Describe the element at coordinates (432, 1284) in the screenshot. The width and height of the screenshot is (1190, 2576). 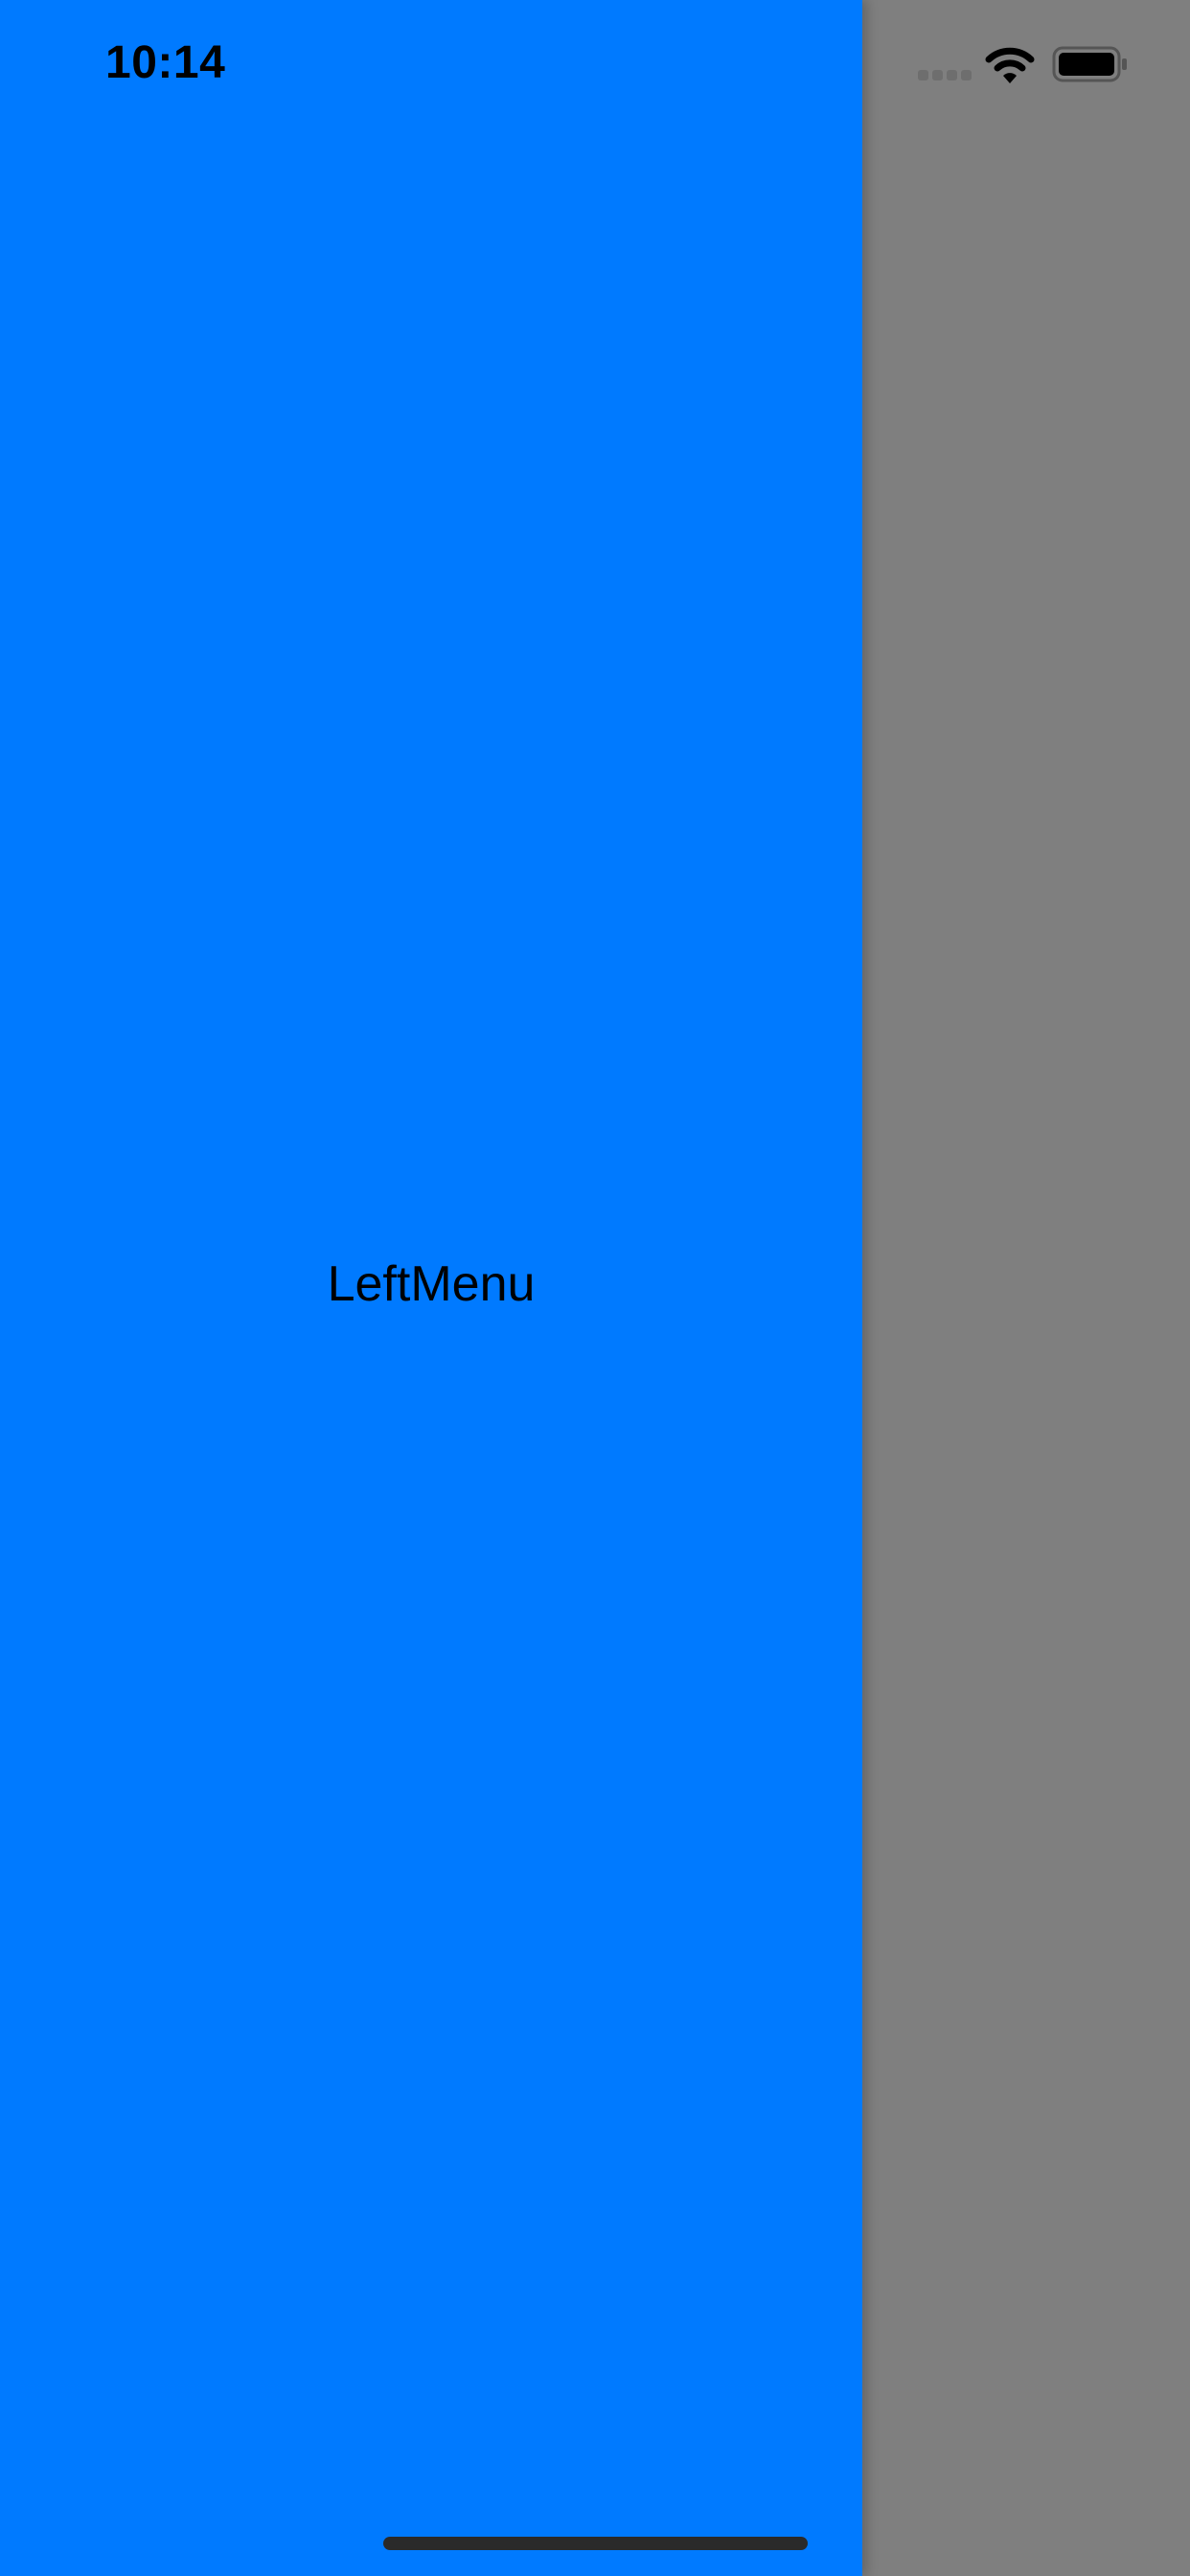
I see `left-menu-label: LeftMenu` at that location.